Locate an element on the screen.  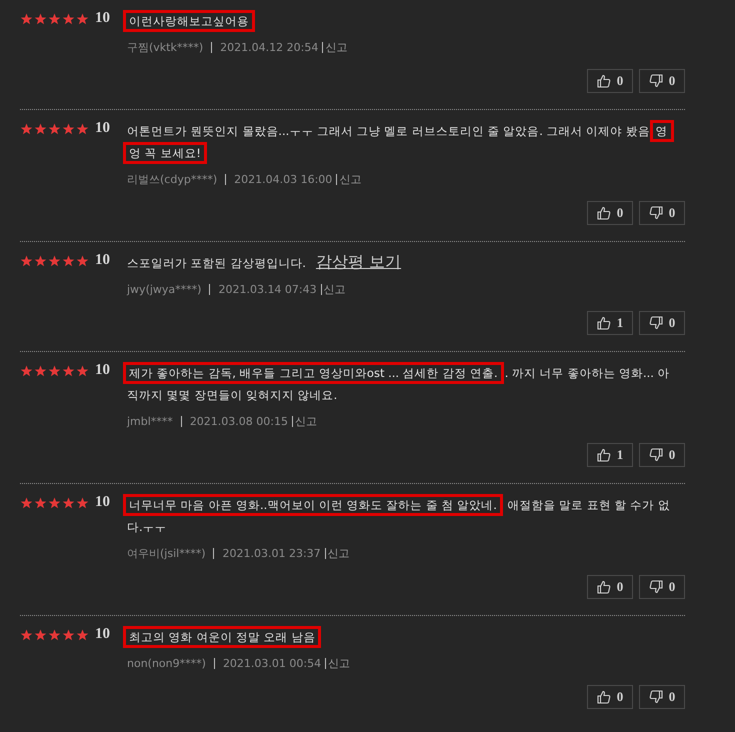
nickname: 구찜(vktk****) is located at coordinates (165, 47).